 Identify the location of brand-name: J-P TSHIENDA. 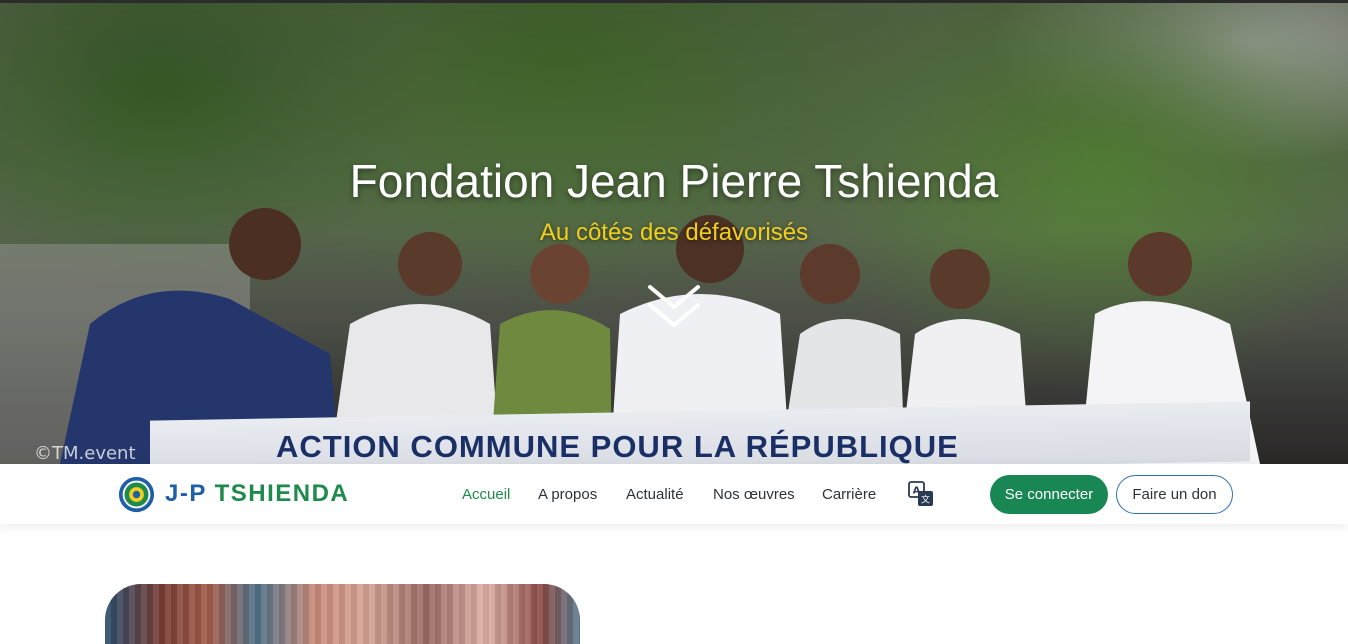
(257, 494).